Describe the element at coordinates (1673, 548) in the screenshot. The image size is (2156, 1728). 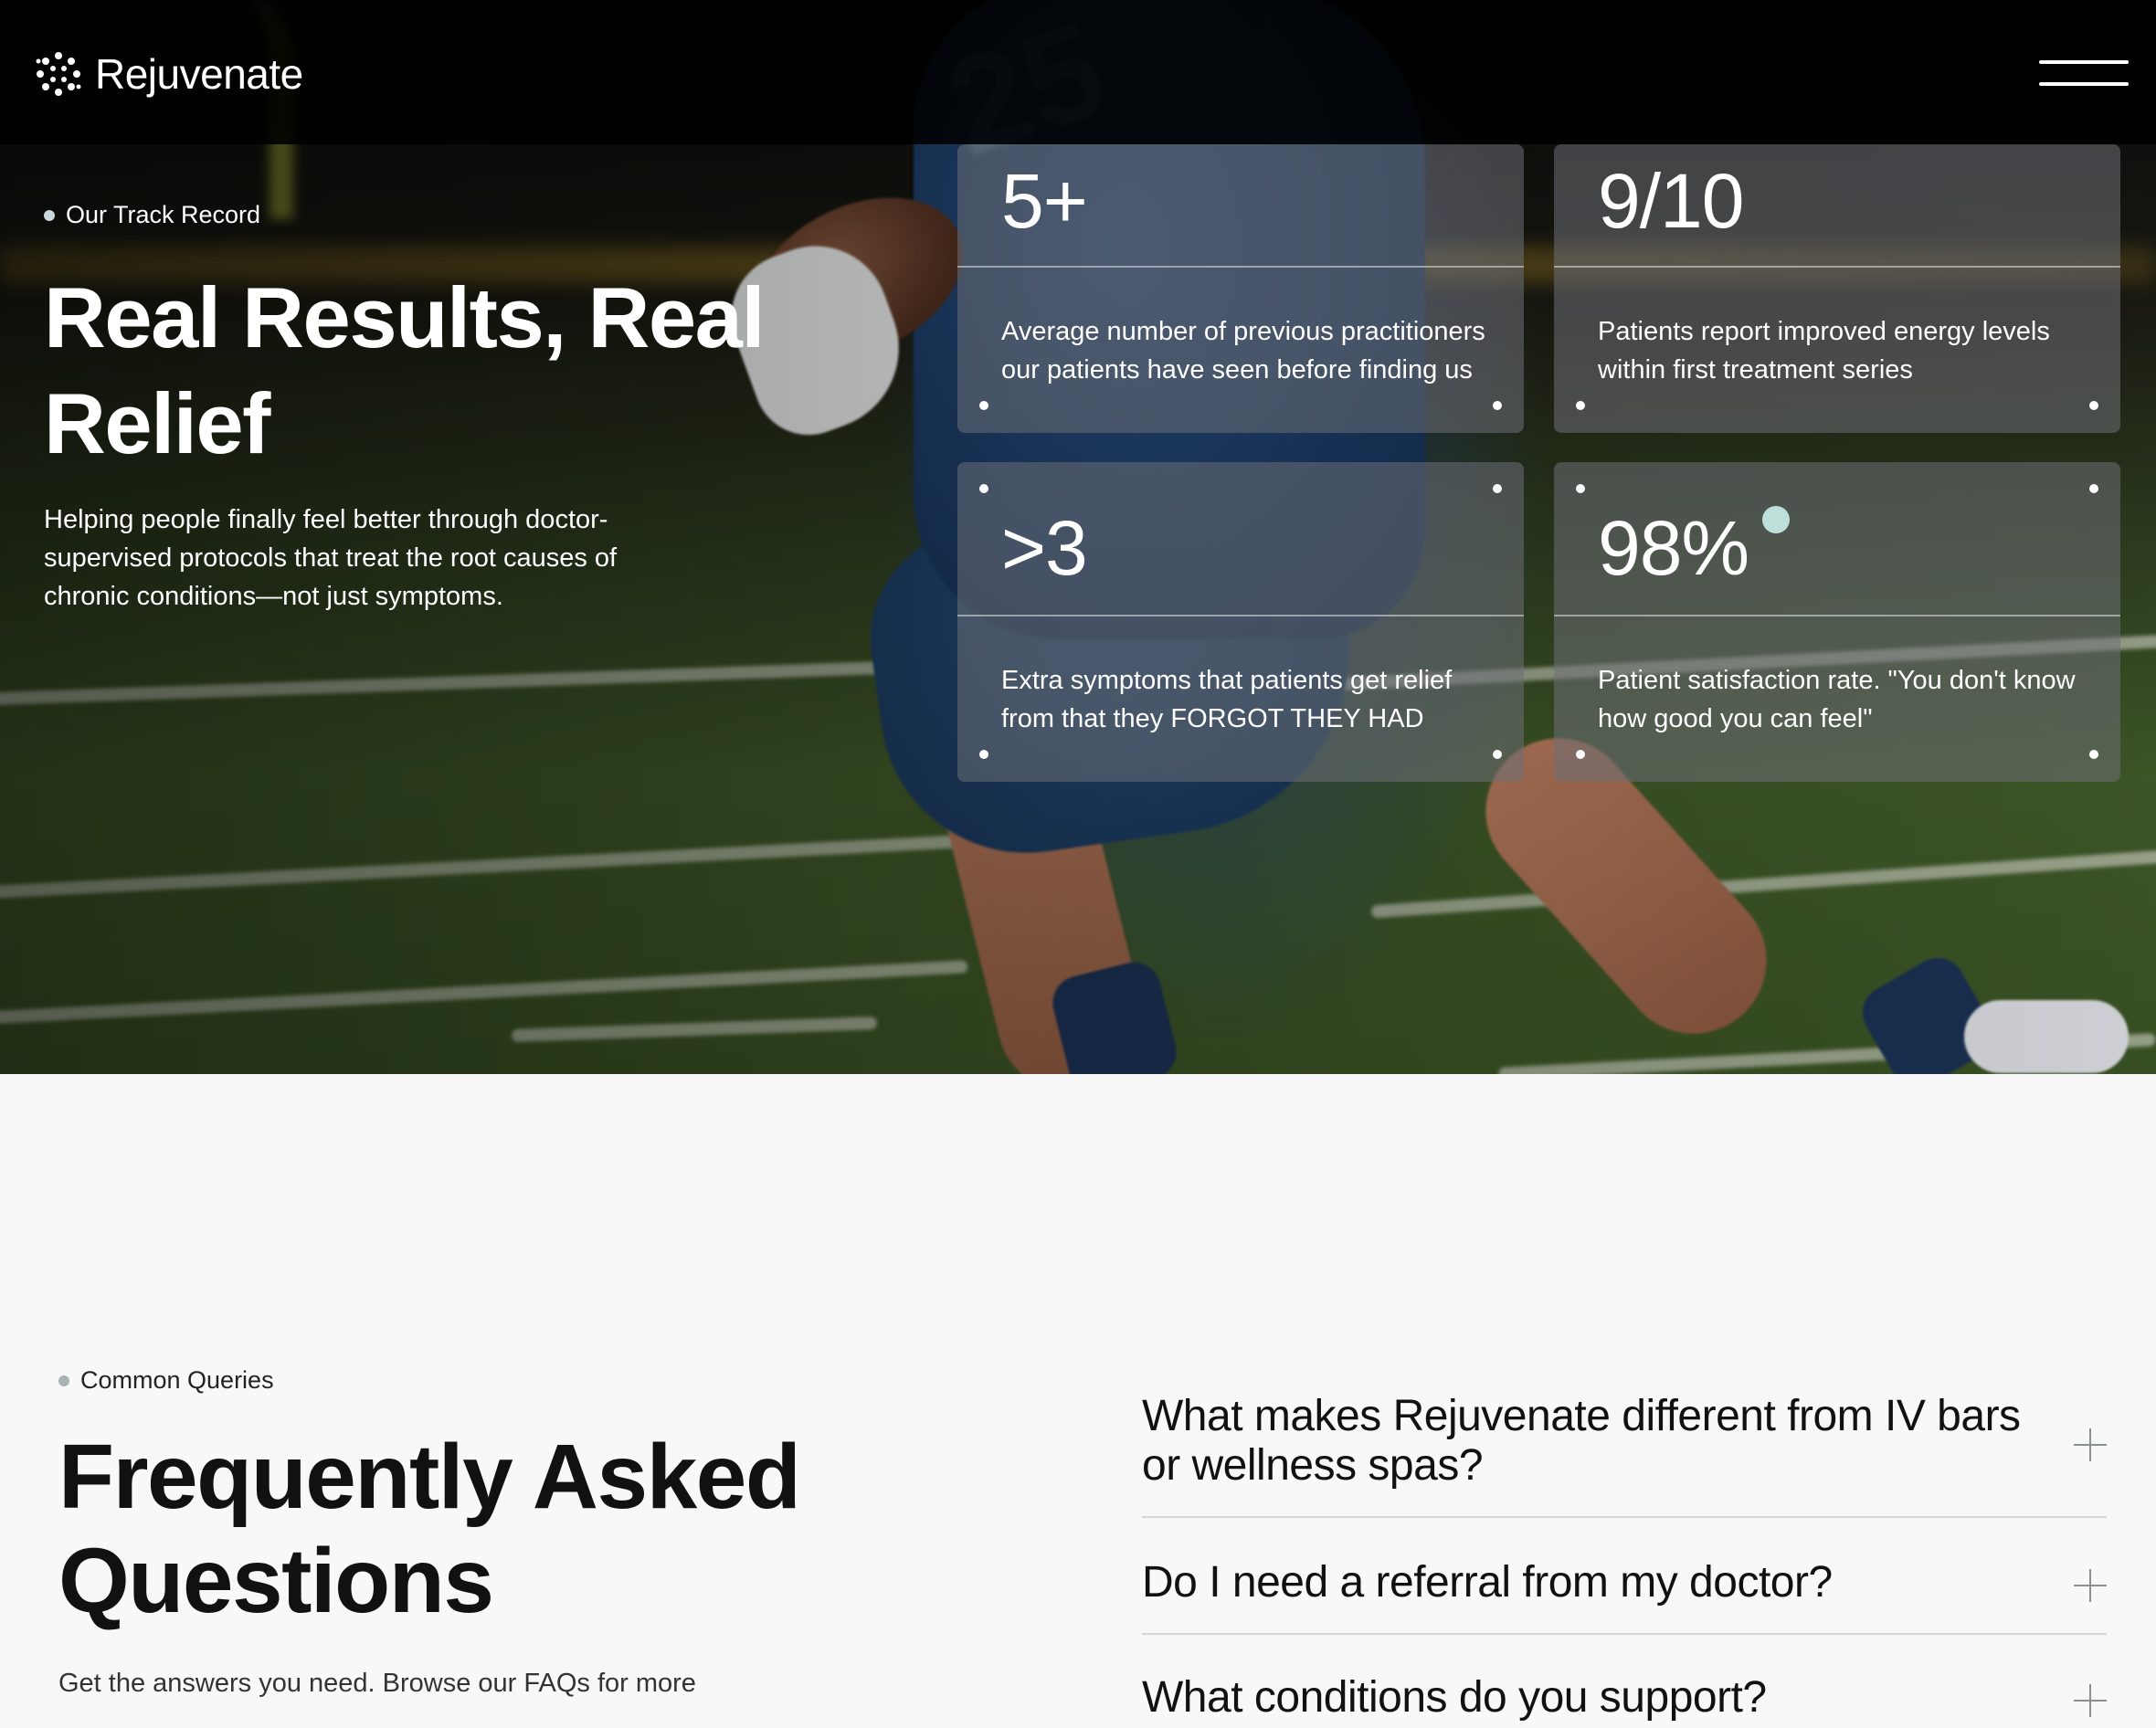
I see `stat-value: 98%` at that location.